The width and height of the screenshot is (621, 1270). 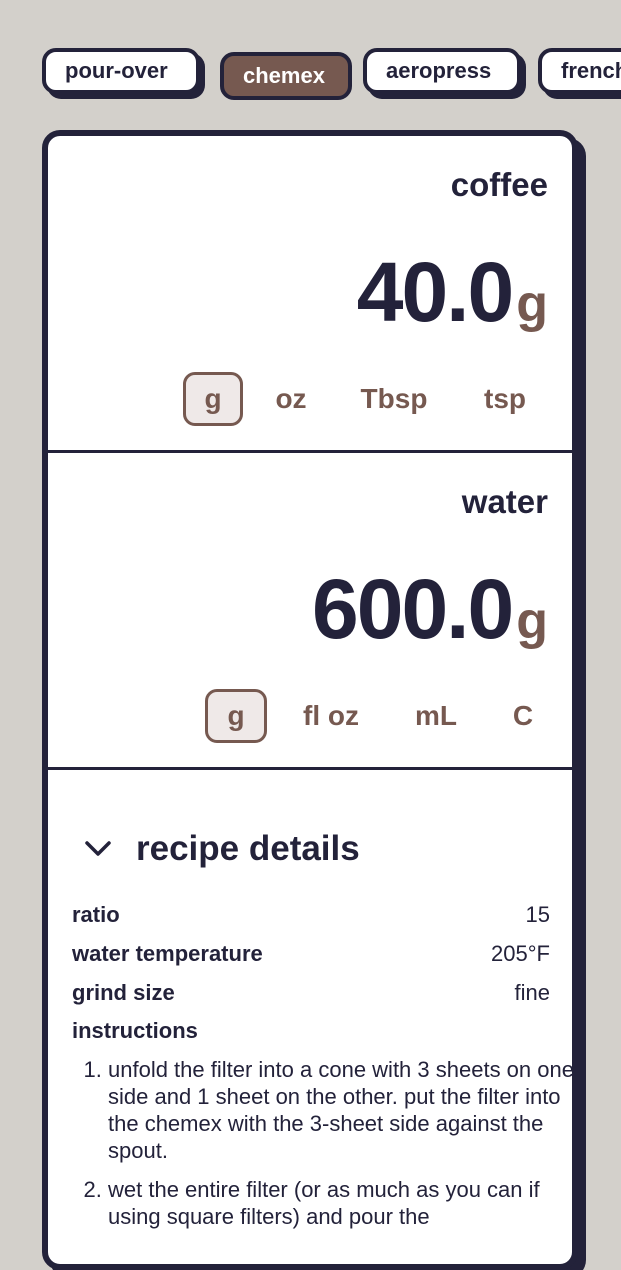 I want to click on detail-key: grind size, so click(x=123, y=992).